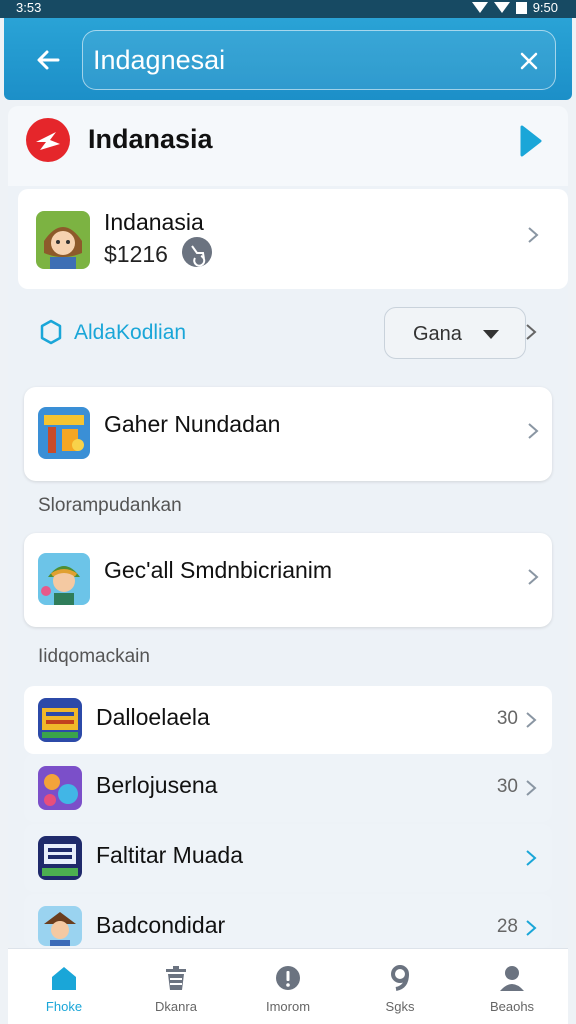  I want to click on nav-label: Sgks, so click(400, 1006).